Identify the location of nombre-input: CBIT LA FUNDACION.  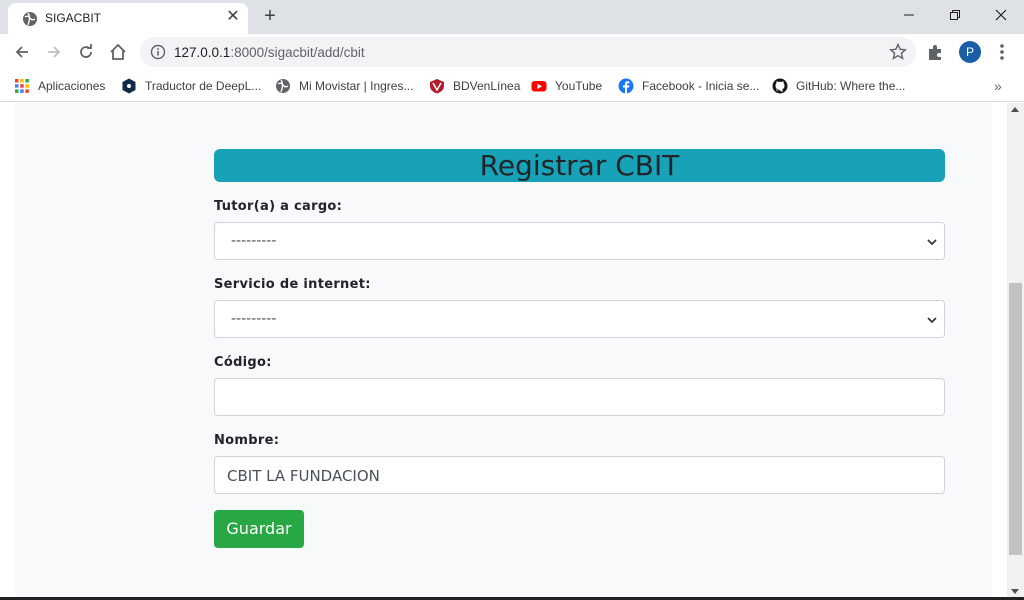
(579, 475).